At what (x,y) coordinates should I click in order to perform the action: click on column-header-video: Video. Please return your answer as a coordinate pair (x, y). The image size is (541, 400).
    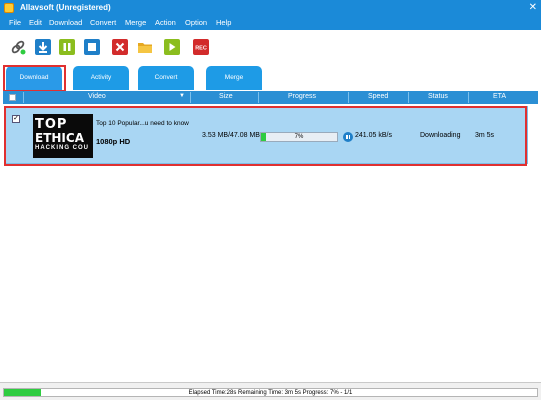
    Looking at the image, I should click on (97, 96).